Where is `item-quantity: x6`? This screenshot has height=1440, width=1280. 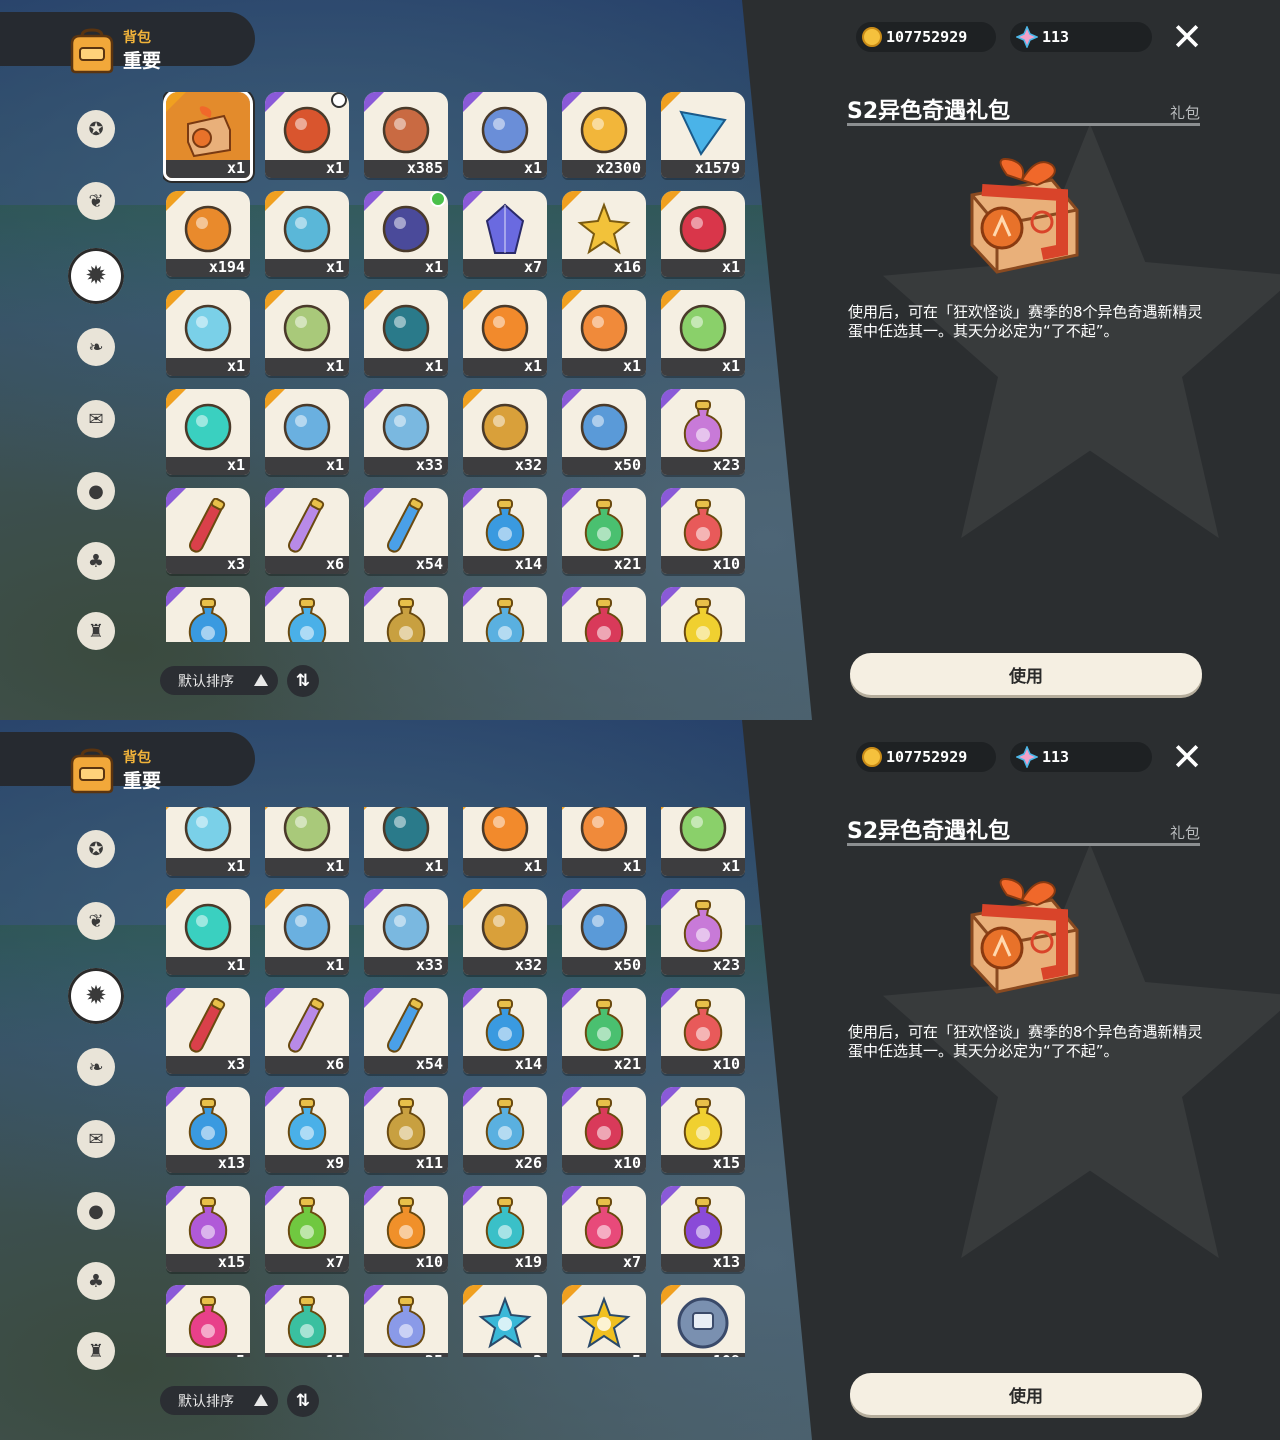
item-quantity: x6 is located at coordinates (334, 1064).